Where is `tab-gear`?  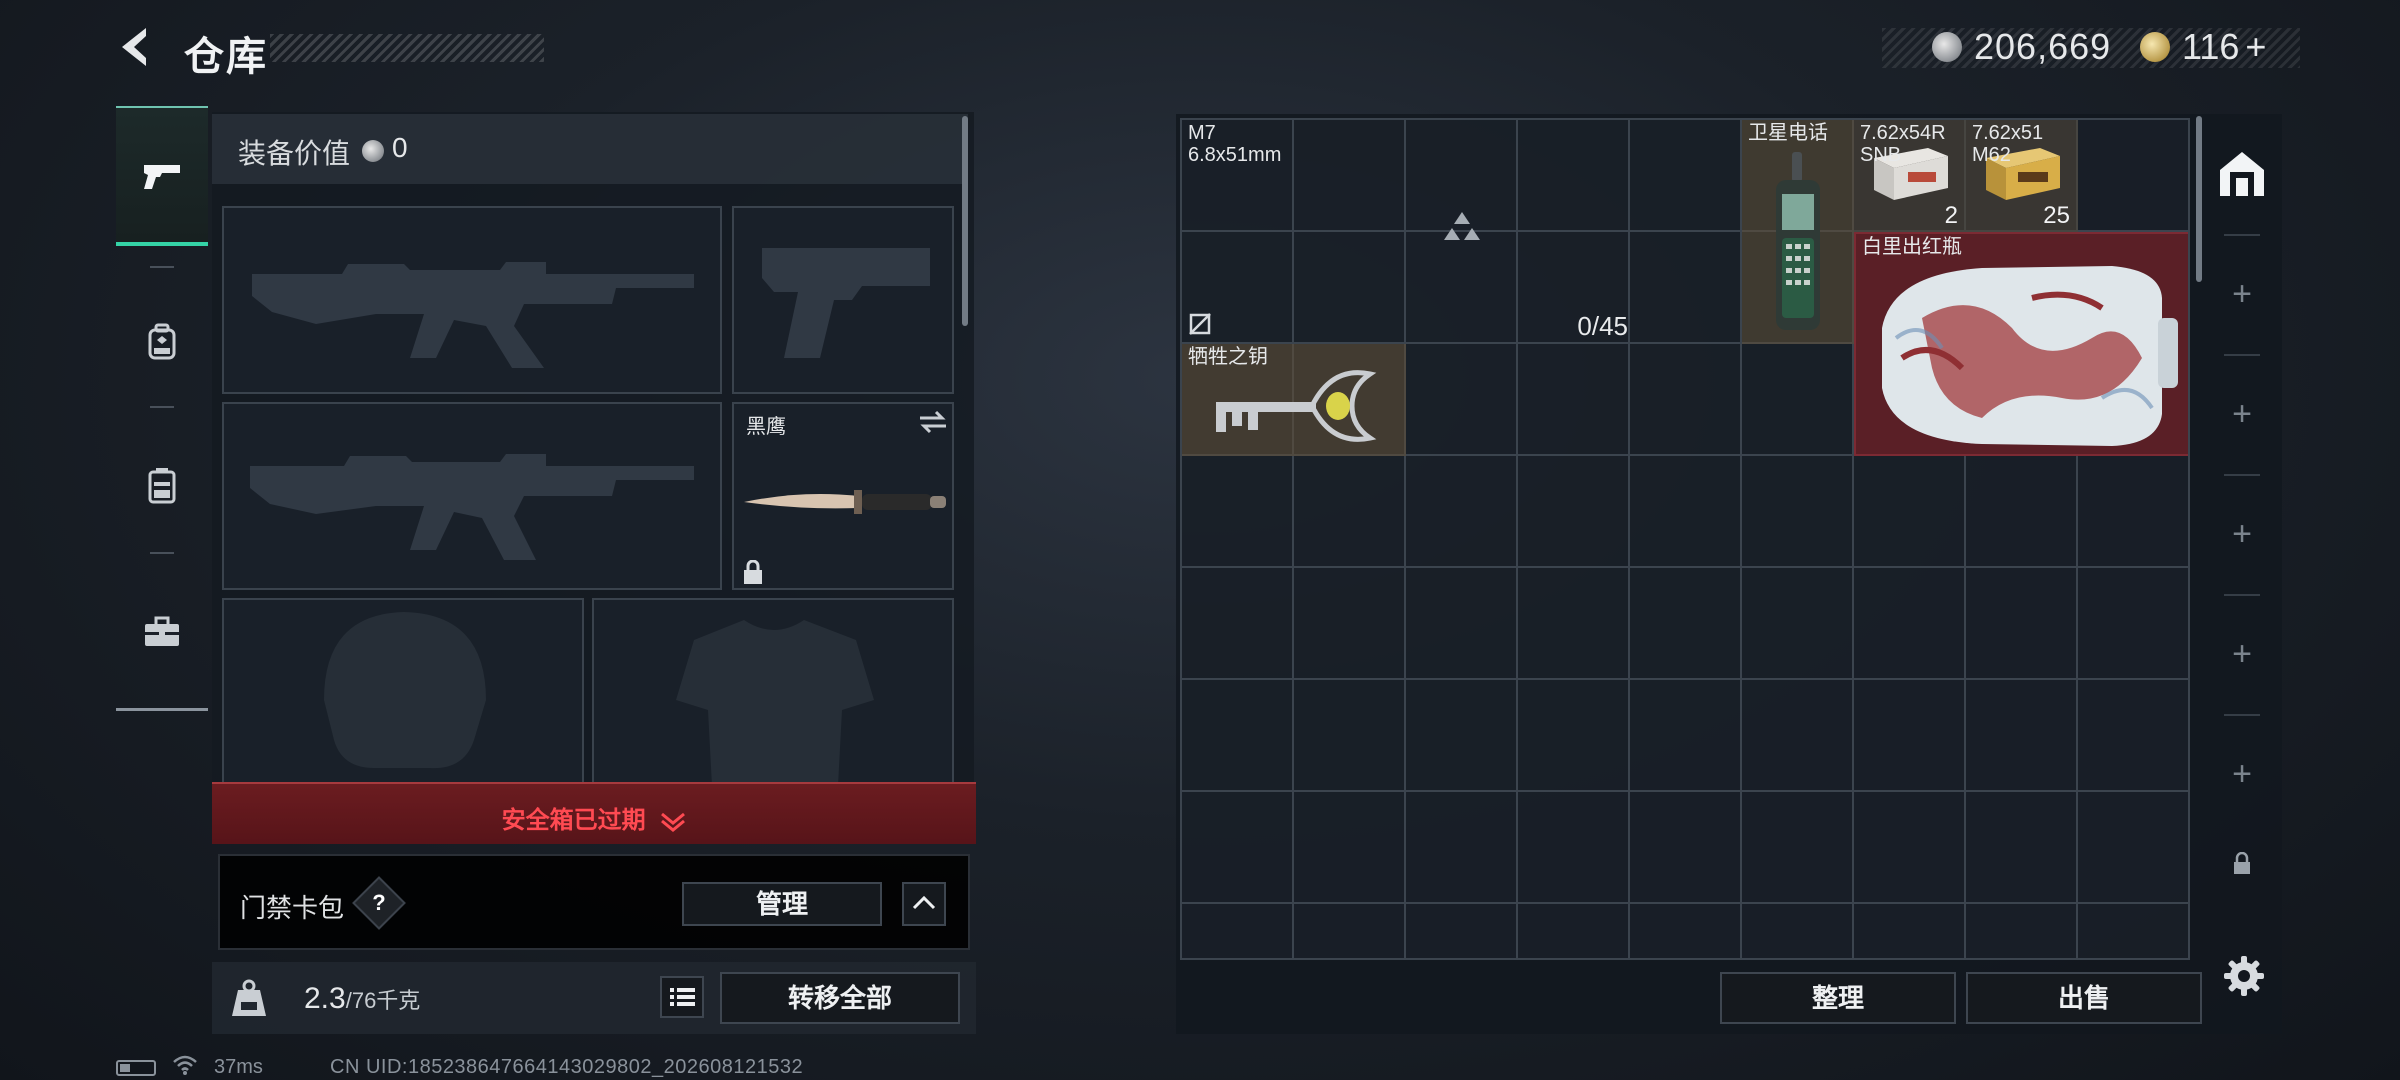
tab-gear is located at coordinates (162, 342).